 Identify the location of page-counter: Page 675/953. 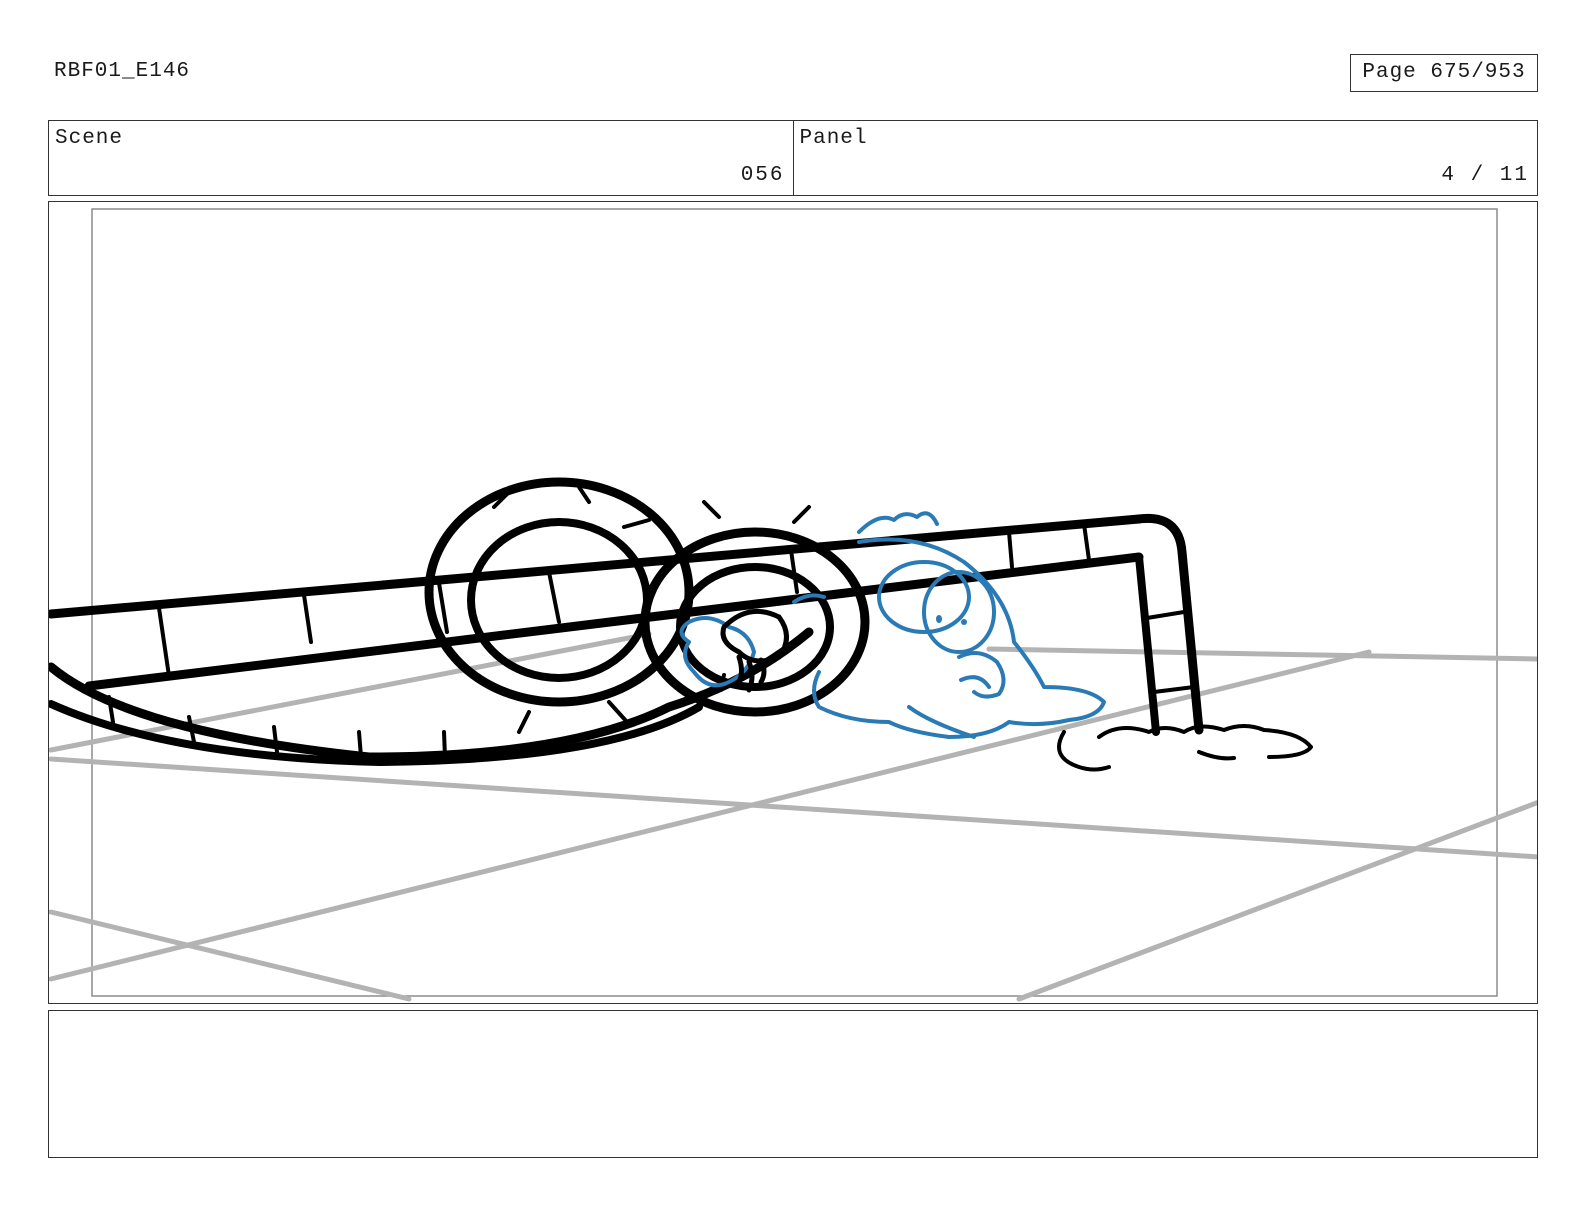
(1444, 73).